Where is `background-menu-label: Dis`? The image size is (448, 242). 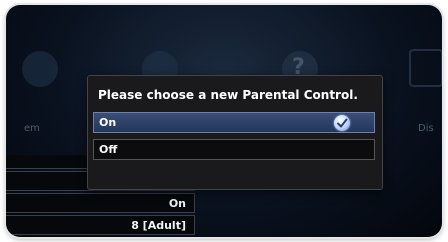
background-menu-label: Dis is located at coordinates (426, 128).